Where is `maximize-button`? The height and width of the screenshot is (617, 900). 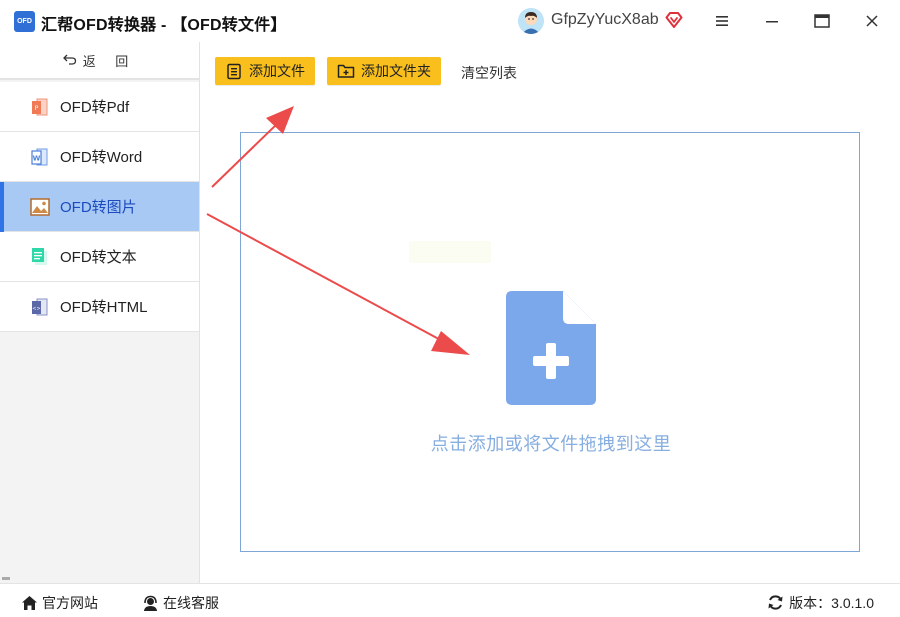
maximize-button is located at coordinates (822, 21).